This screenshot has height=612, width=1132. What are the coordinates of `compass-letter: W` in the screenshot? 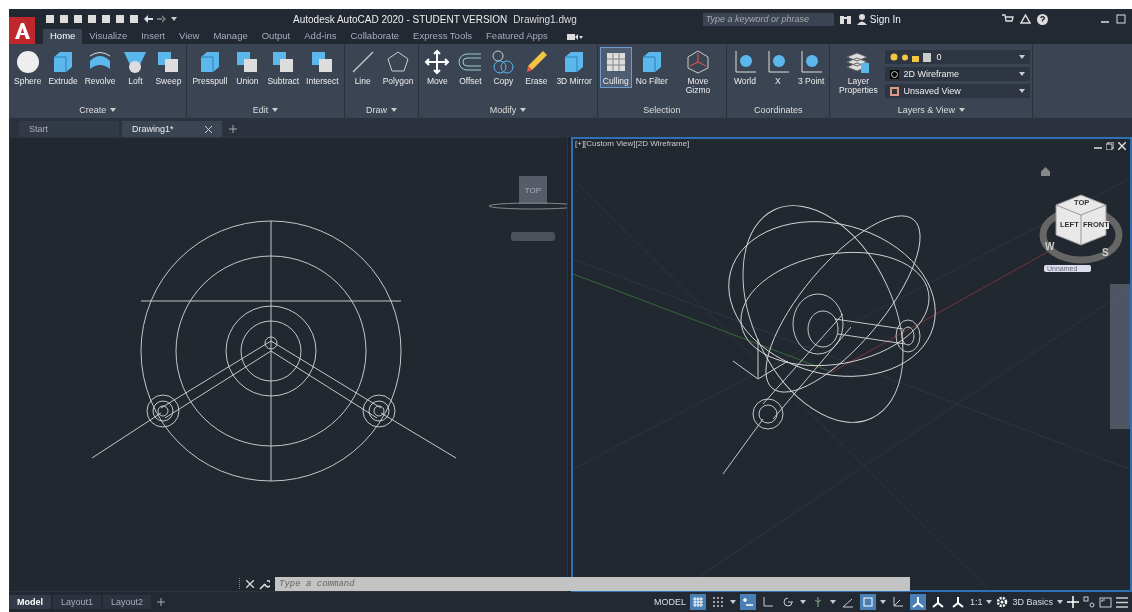 It's located at (1050, 246).